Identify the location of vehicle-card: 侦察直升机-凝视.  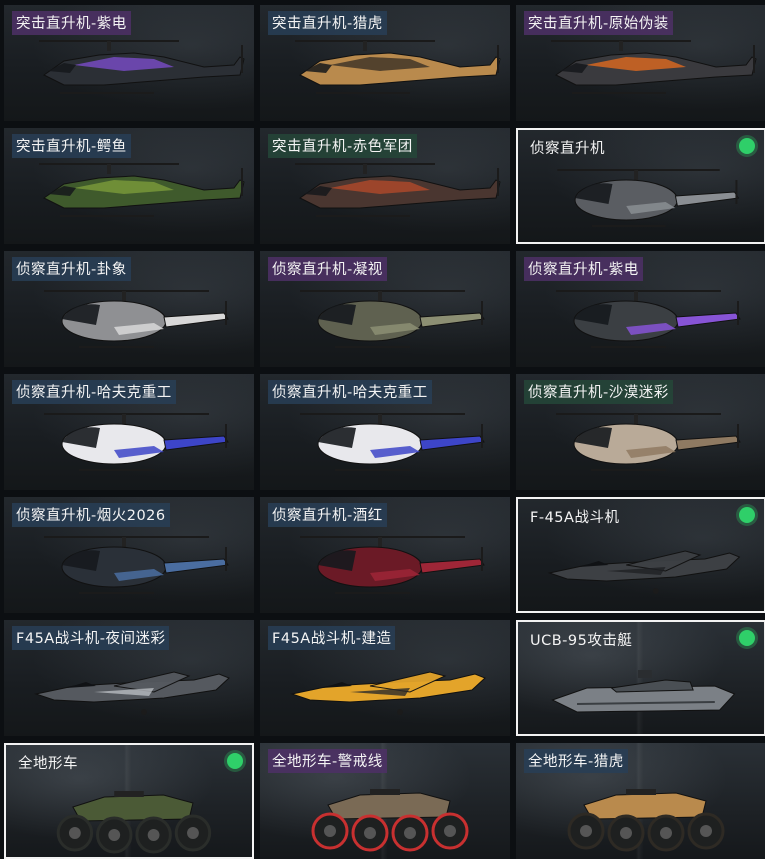
(385, 309).